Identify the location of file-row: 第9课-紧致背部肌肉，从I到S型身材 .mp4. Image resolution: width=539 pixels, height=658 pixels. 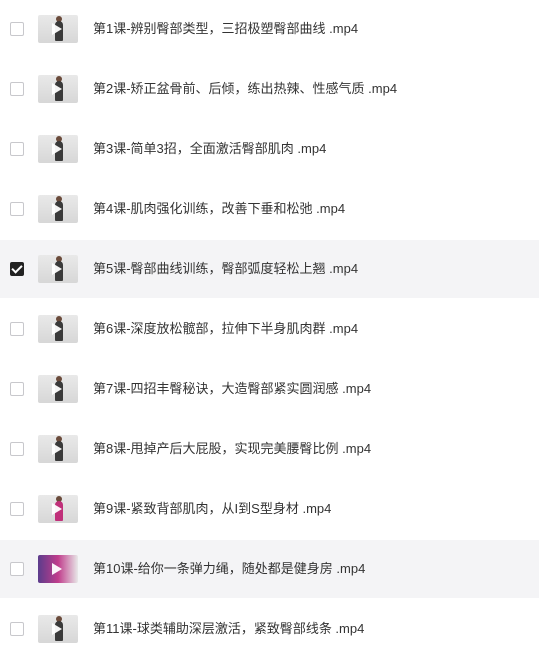
(269, 509).